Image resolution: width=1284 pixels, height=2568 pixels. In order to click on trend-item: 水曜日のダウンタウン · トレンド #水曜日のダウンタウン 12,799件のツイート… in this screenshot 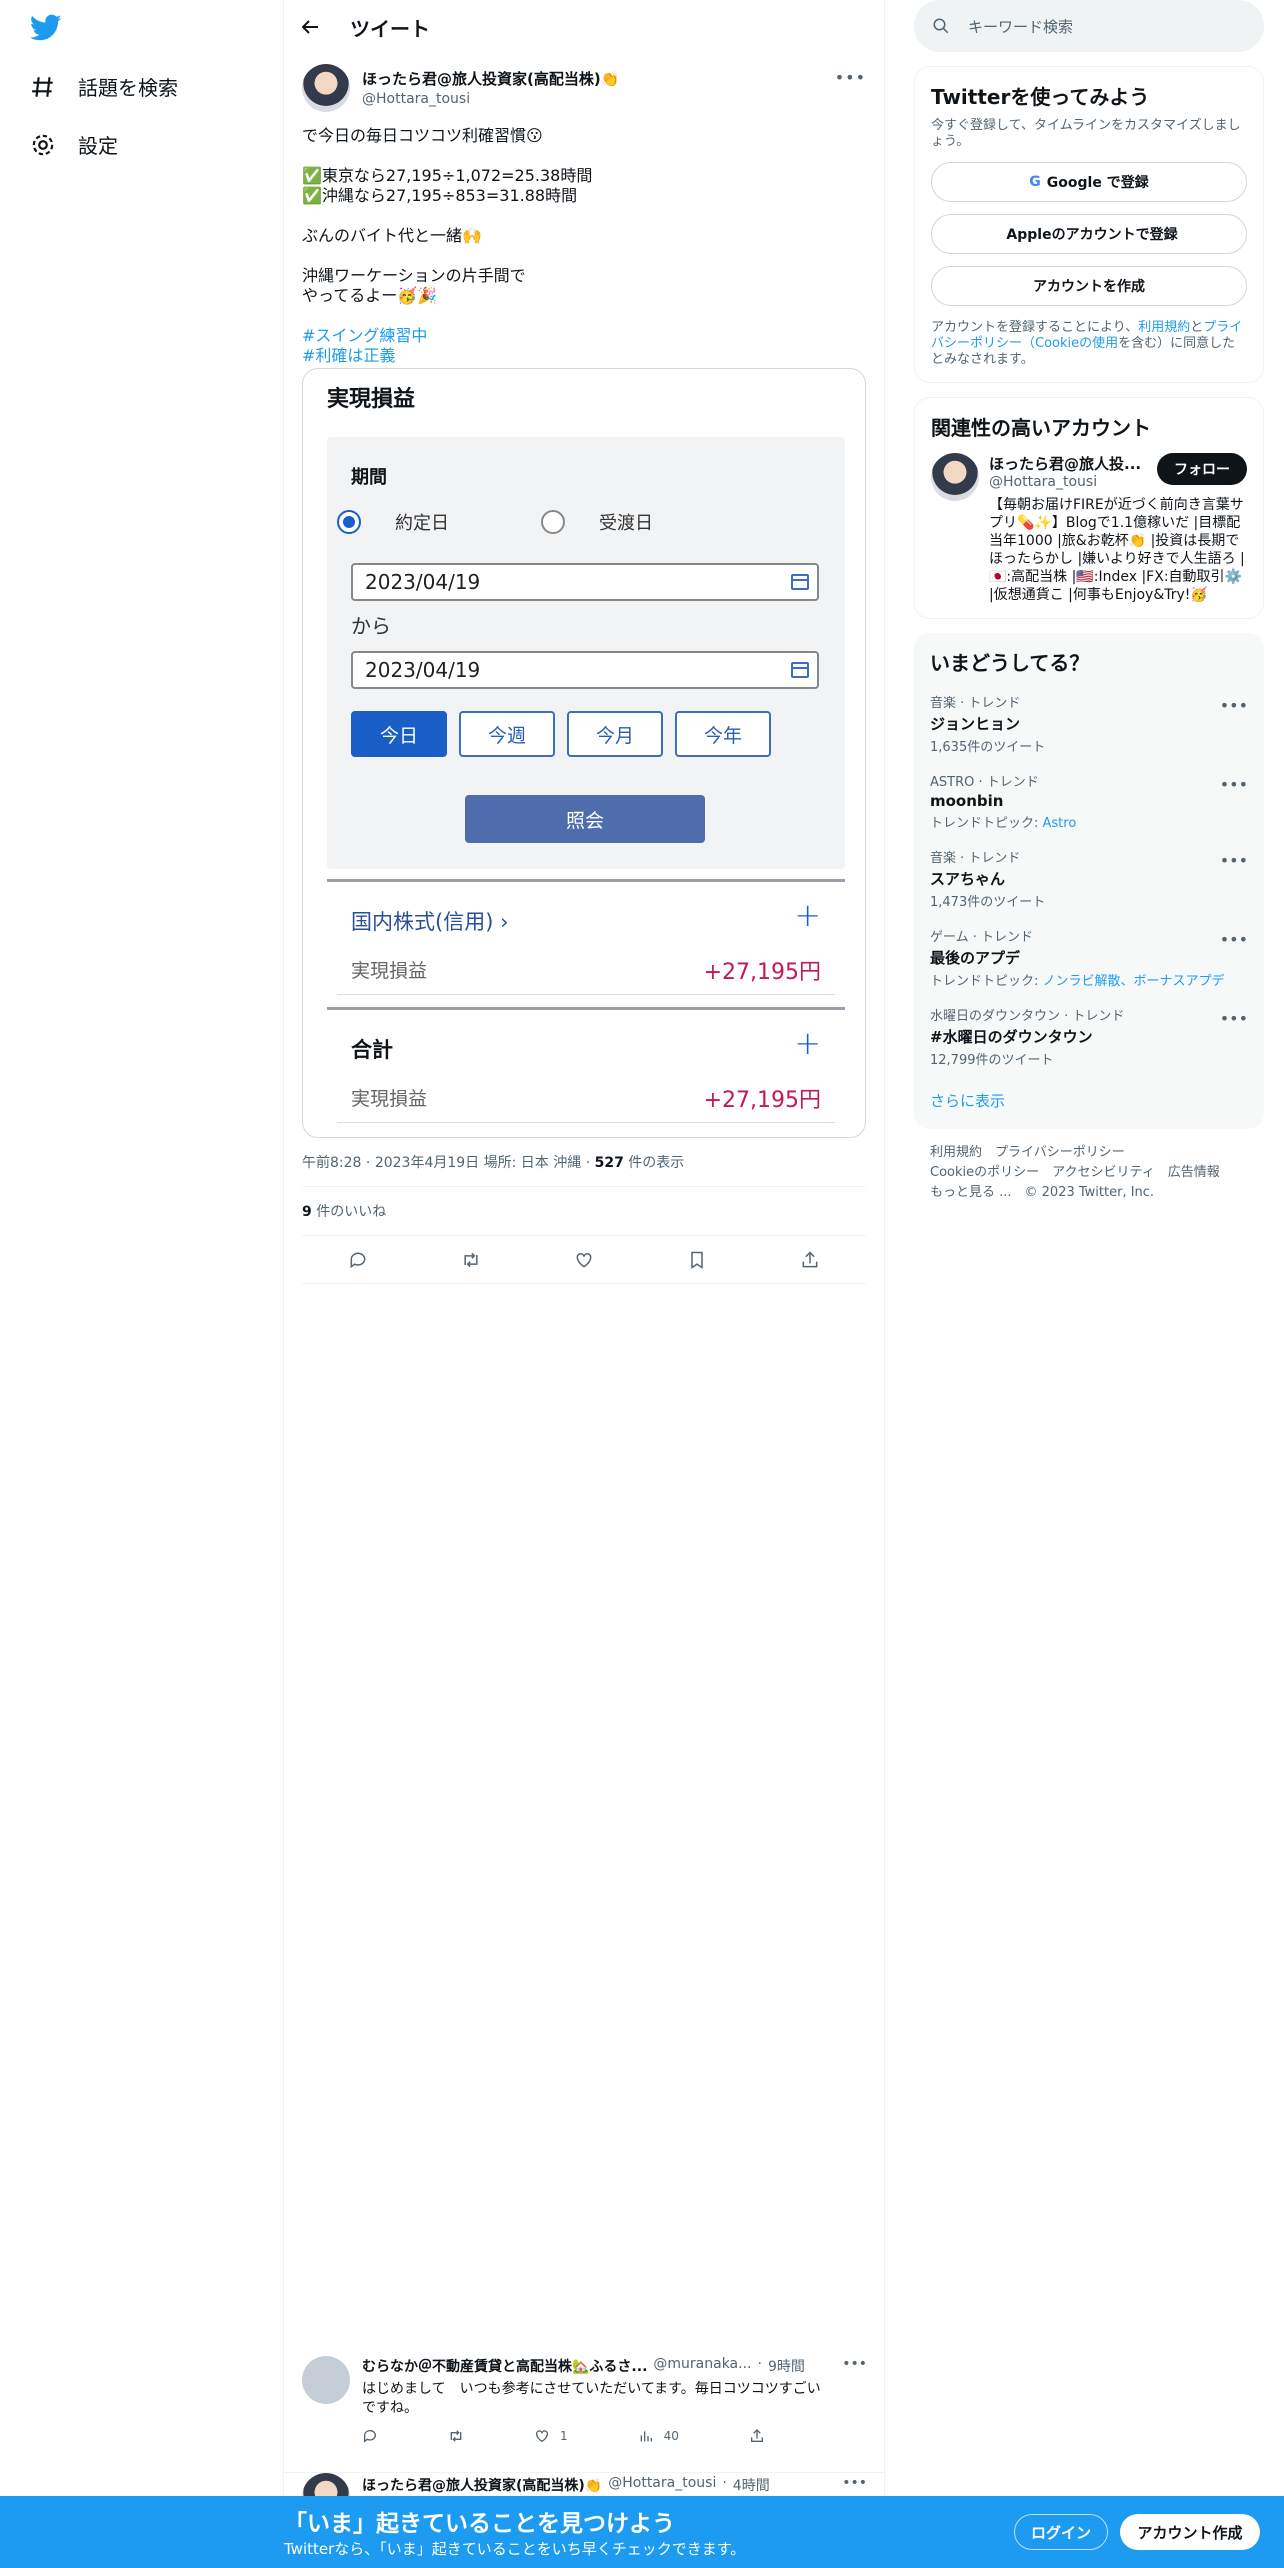, I will do `click(1089, 1036)`.